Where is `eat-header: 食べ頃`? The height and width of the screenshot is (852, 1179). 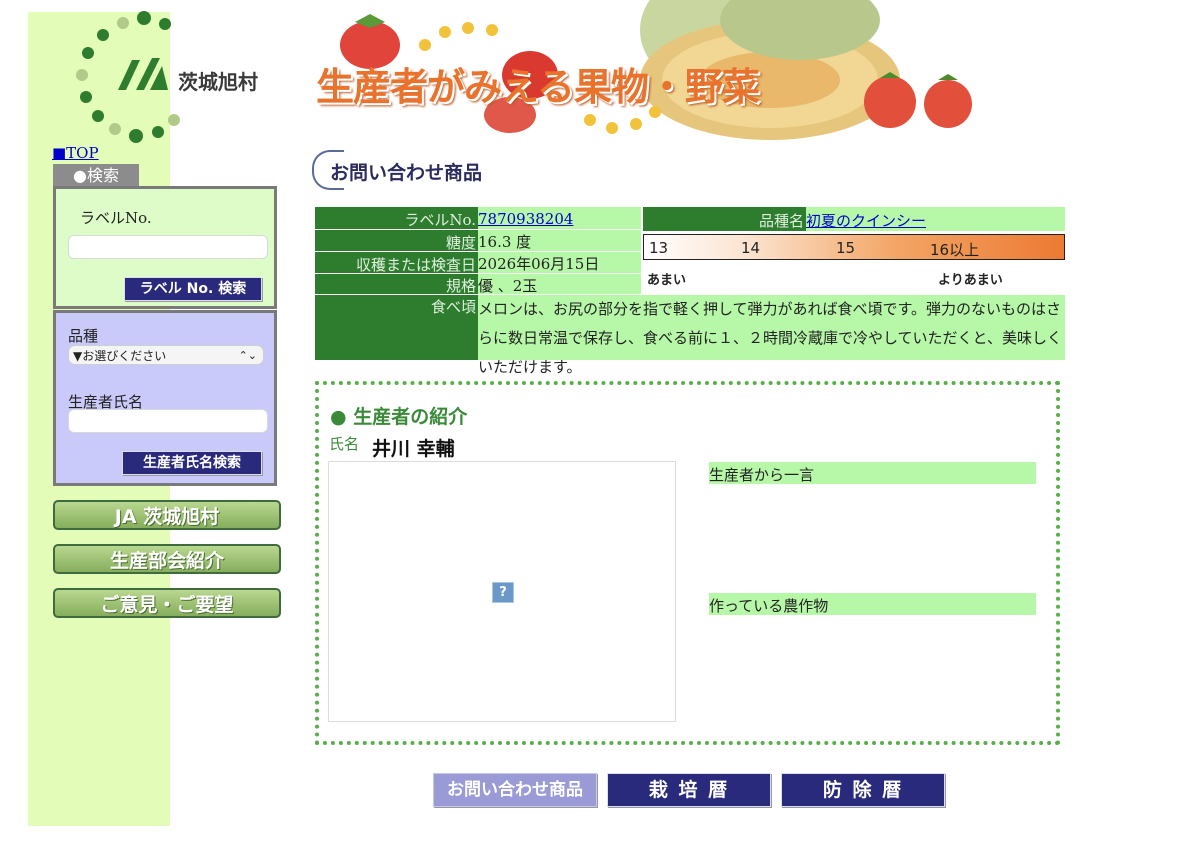 eat-header: 食べ頃 is located at coordinates (396, 327).